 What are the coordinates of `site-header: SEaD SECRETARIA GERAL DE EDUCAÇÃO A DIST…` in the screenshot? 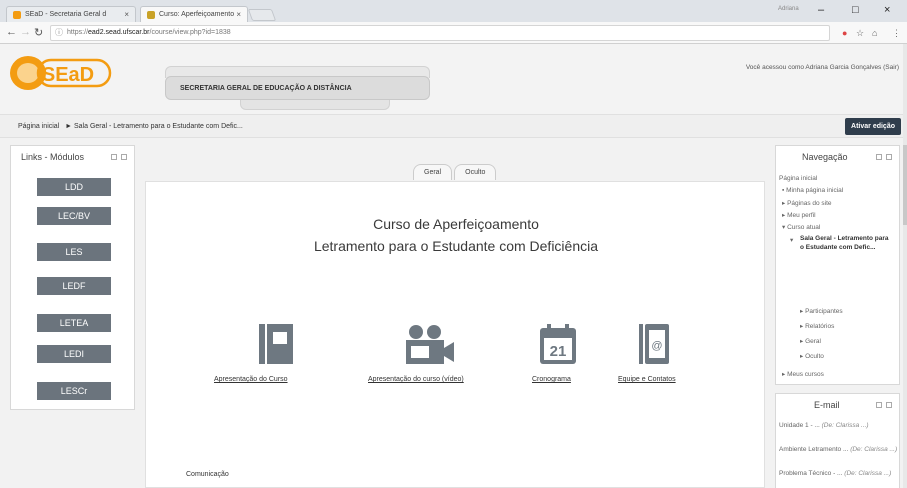 It's located at (453, 79).